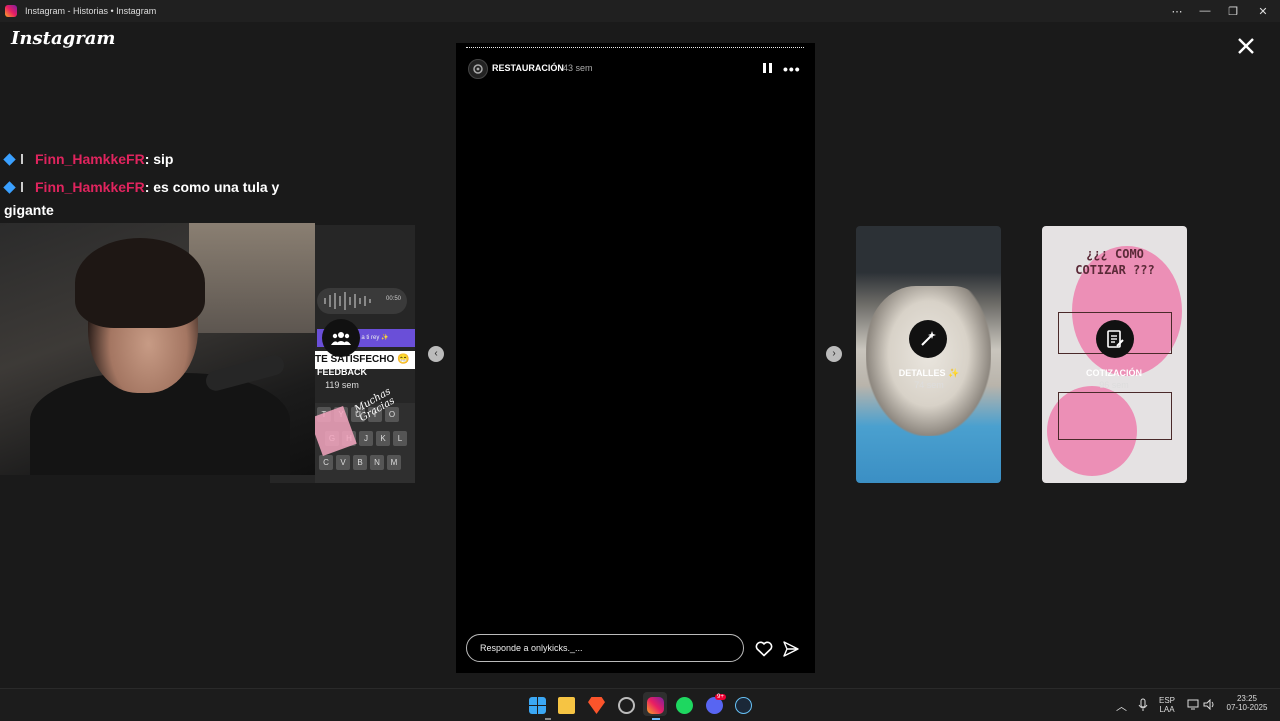  Describe the element at coordinates (1263, 11) in the screenshot. I see `window-close-button: ✕` at that location.